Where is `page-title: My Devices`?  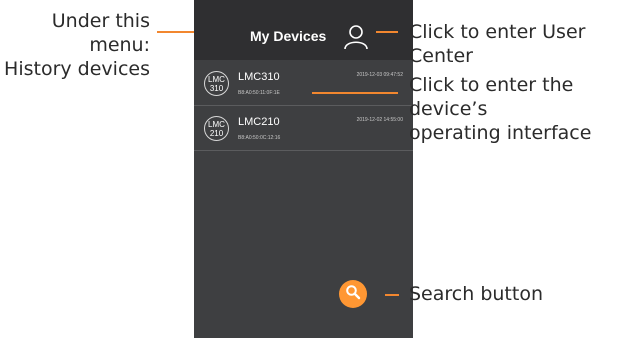 page-title: My Devices is located at coordinates (288, 36).